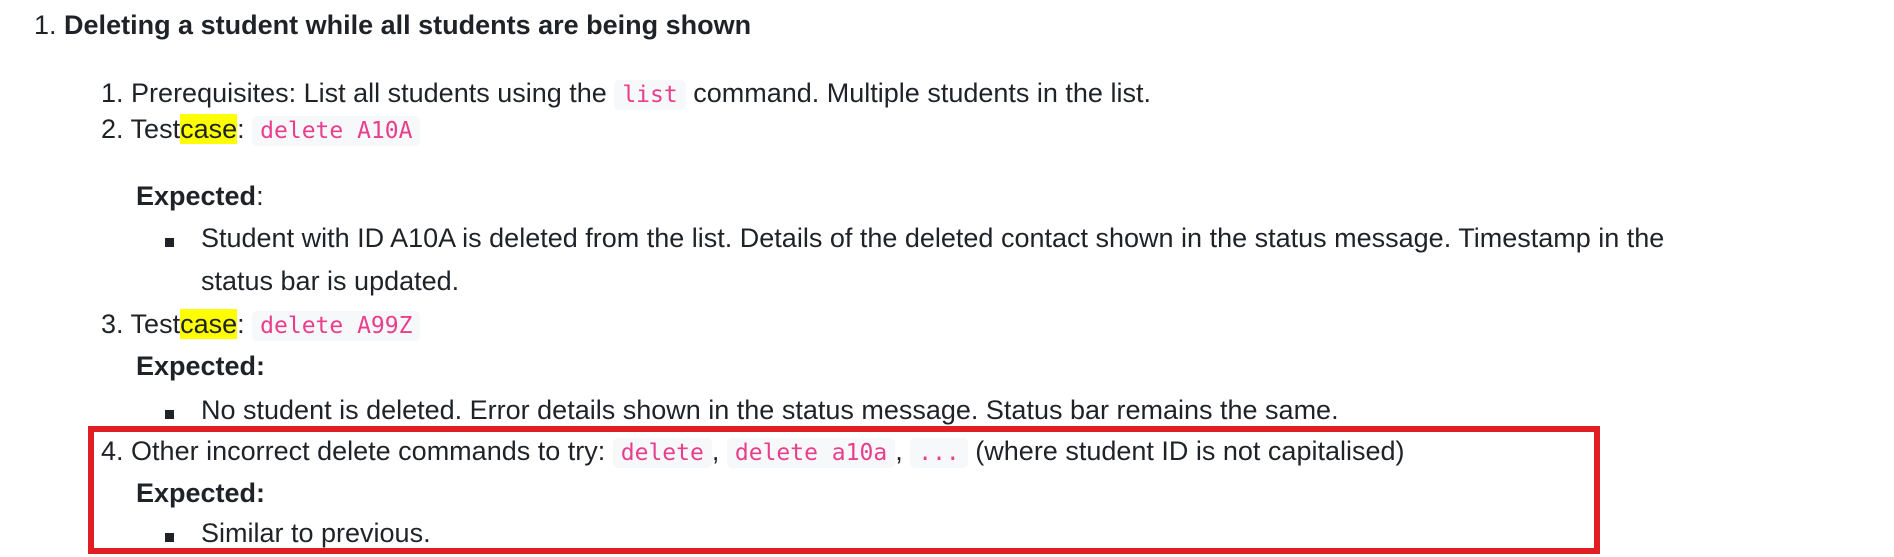  What do you see at coordinates (330, 281) in the screenshot?
I see `step-2-bullet-line-2: status bar is updated.` at bounding box center [330, 281].